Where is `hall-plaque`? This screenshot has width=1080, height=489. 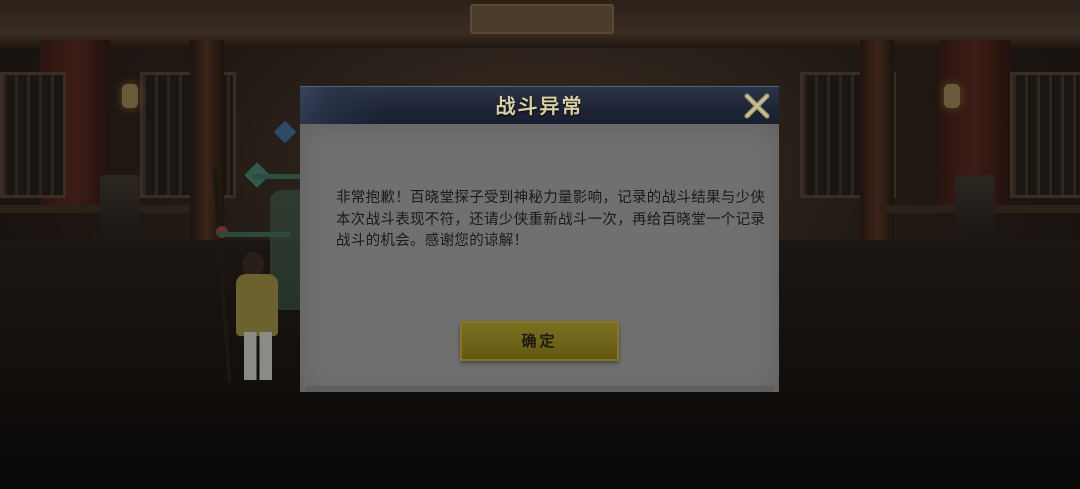 hall-plaque is located at coordinates (542, 19).